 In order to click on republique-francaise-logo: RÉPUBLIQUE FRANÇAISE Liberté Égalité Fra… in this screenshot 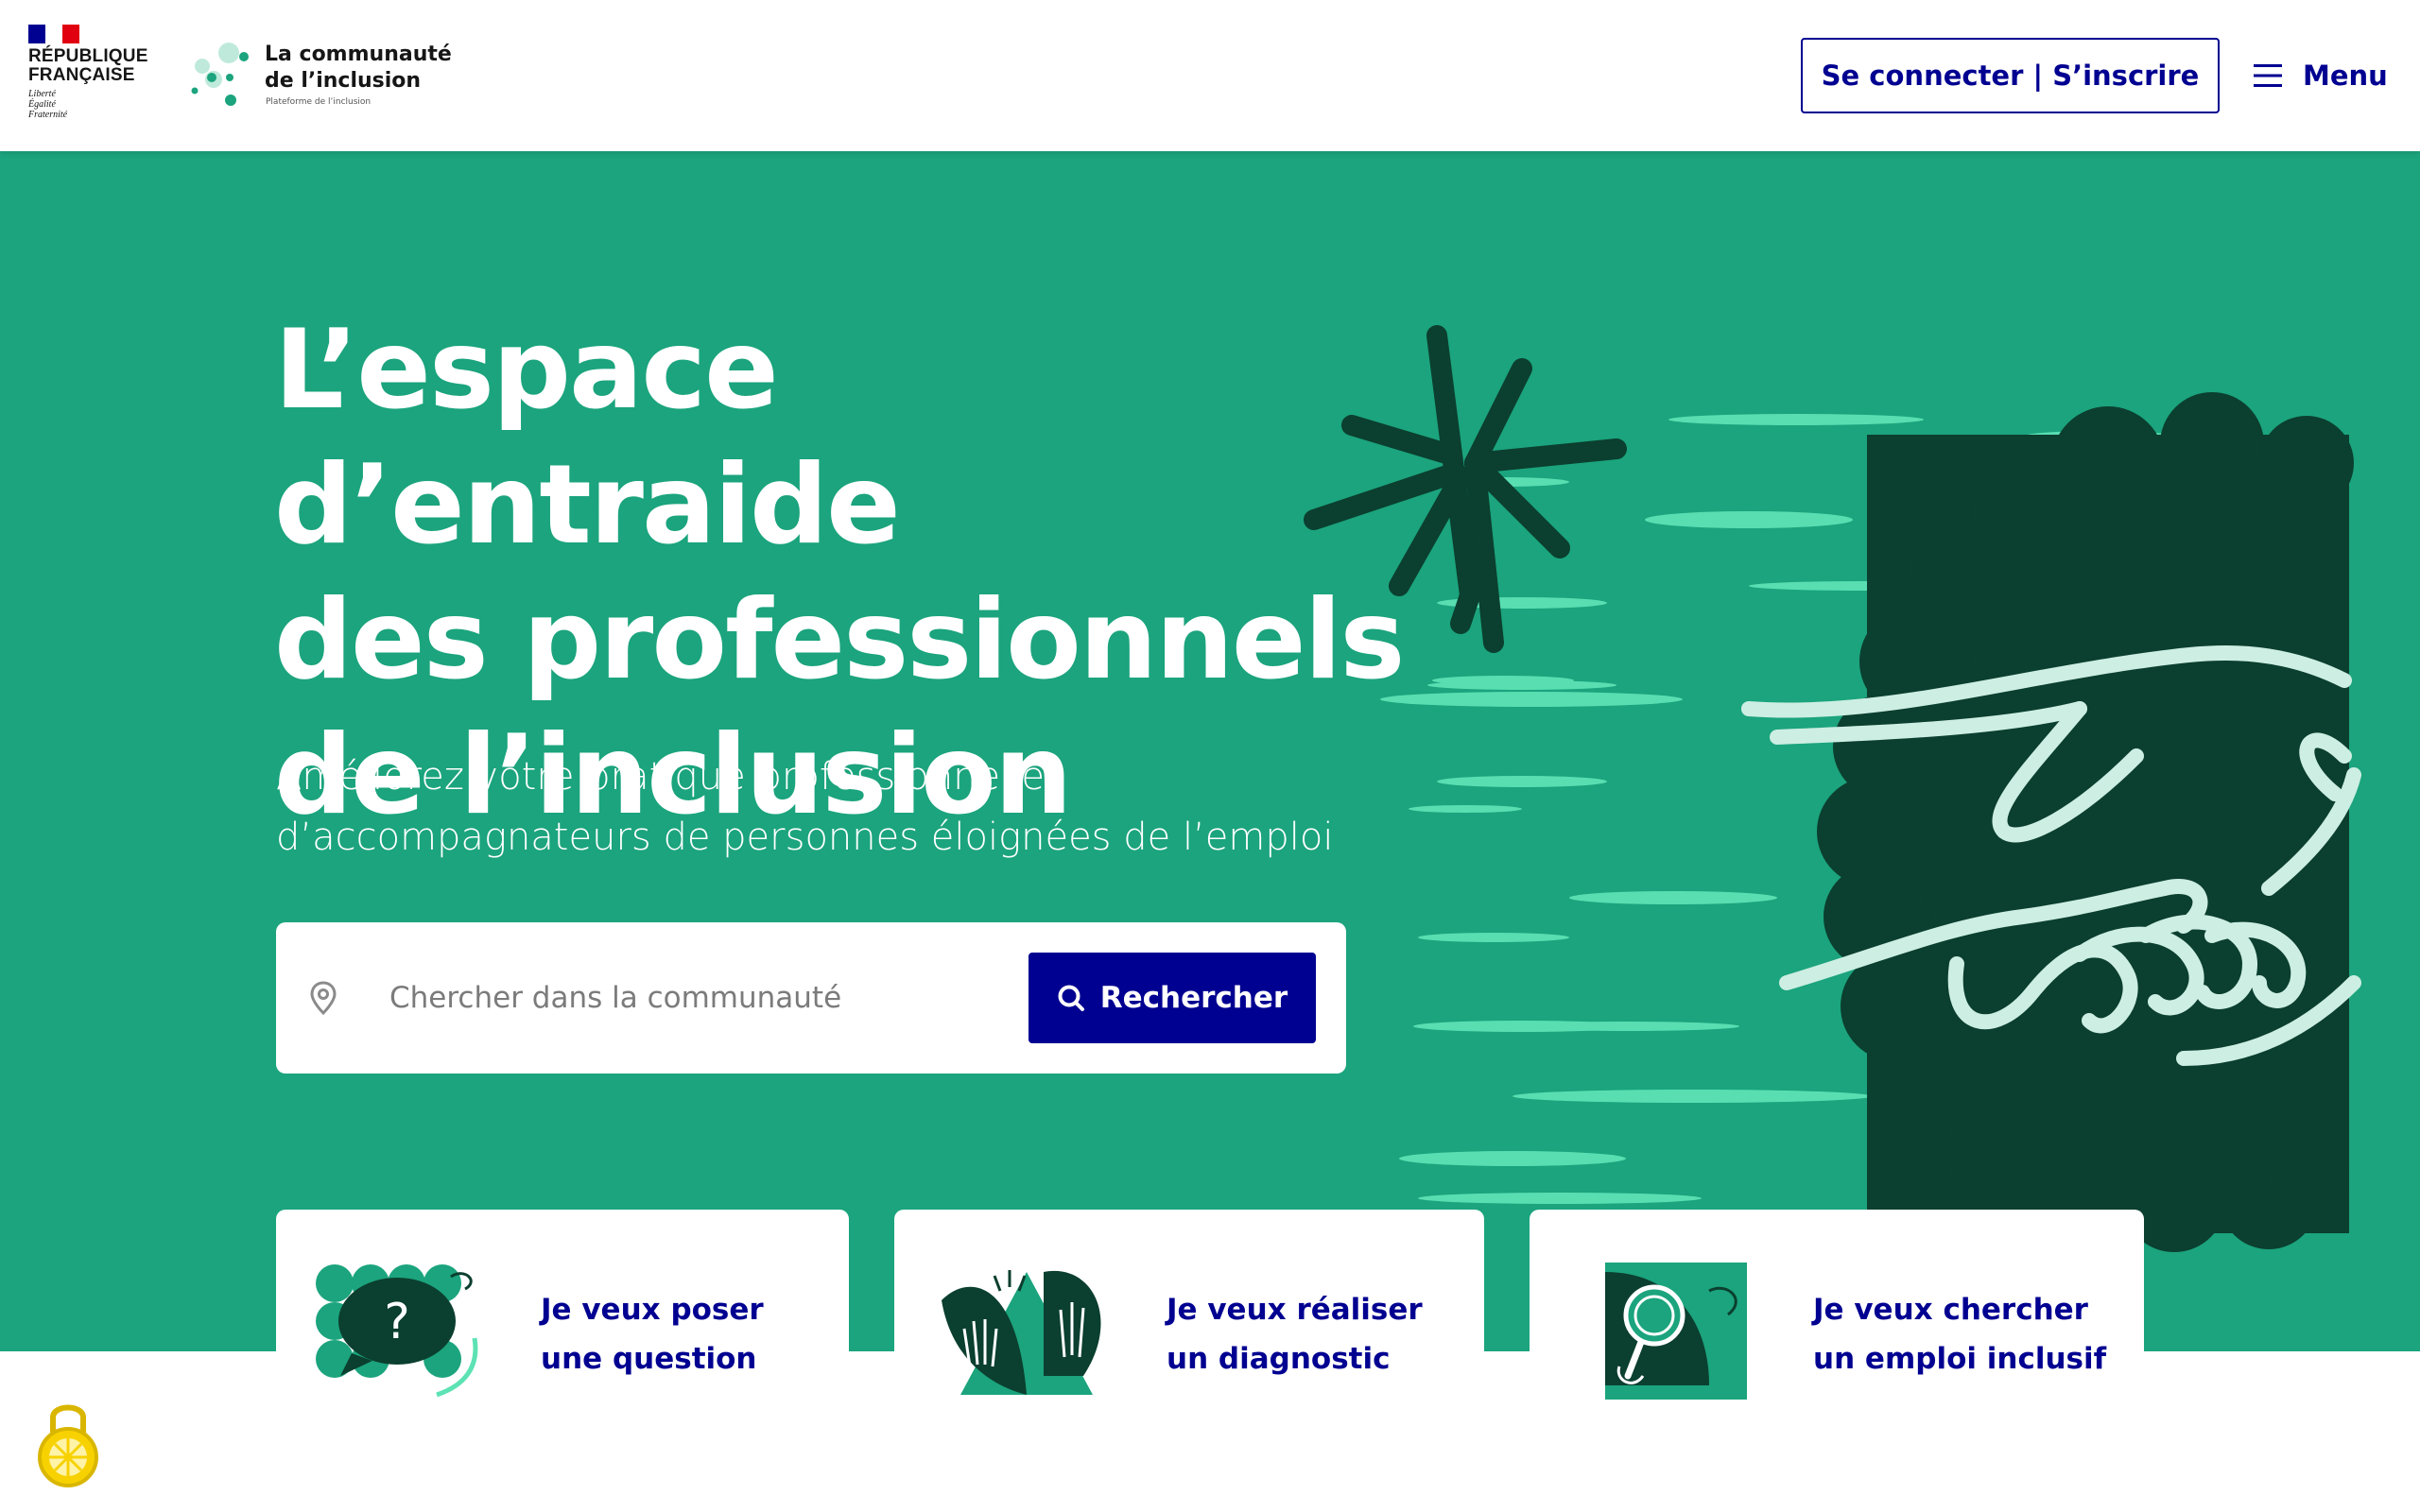, I will do `click(89, 77)`.